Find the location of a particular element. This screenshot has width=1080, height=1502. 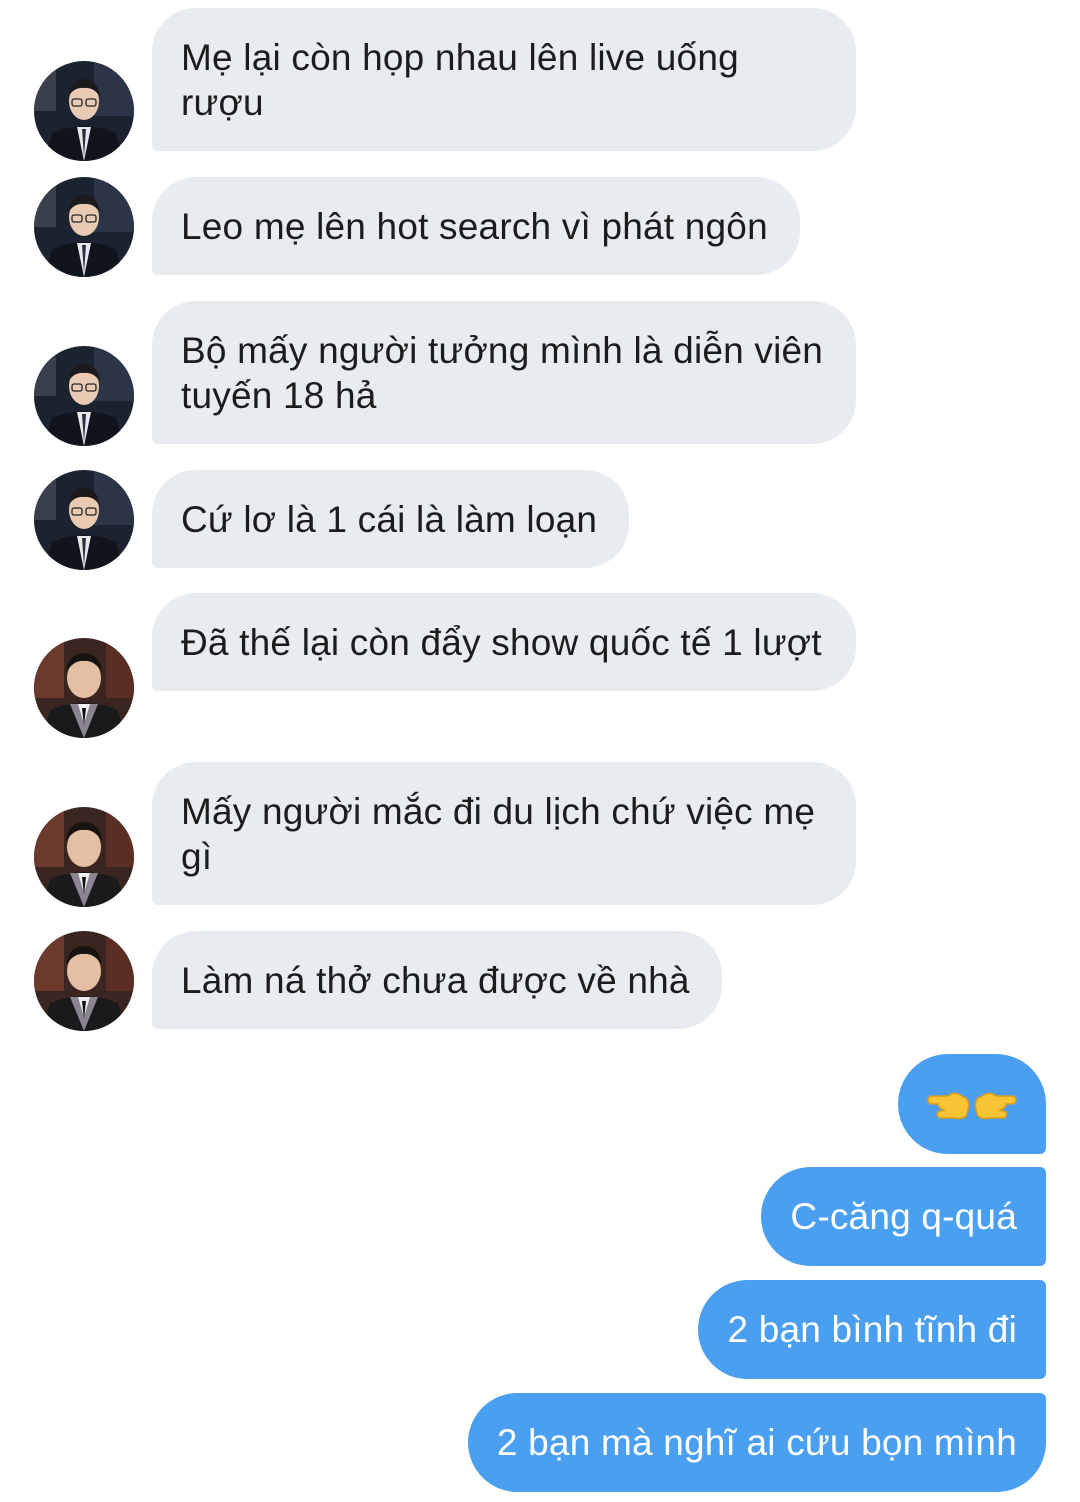

message-bubble: C-căng q-quá is located at coordinates (903, 1216).